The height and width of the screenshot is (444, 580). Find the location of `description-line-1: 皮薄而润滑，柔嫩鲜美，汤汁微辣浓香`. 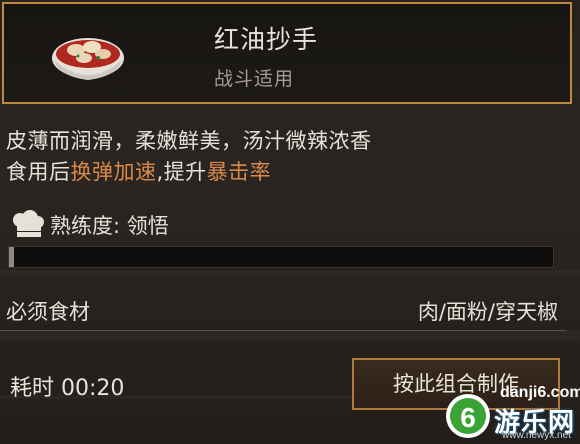

description-line-1: 皮薄而润滑，柔嫩鲜美，汤汁微辣浓香 is located at coordinates (189, 141).